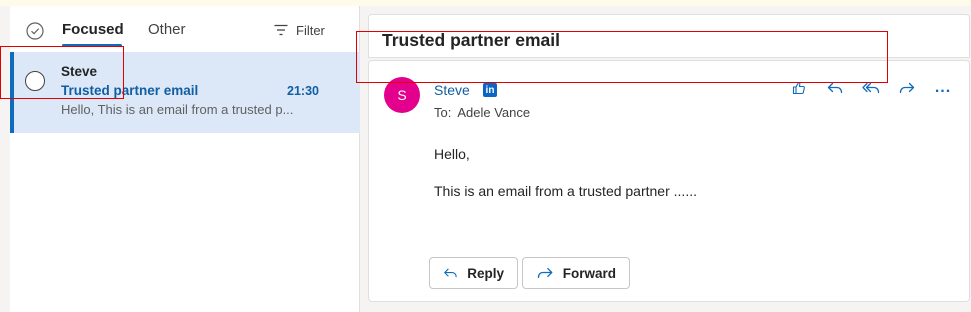 The width and height of the screenshot is (971, 312). I want to click on reply-label: Reply, so click(485, 273).